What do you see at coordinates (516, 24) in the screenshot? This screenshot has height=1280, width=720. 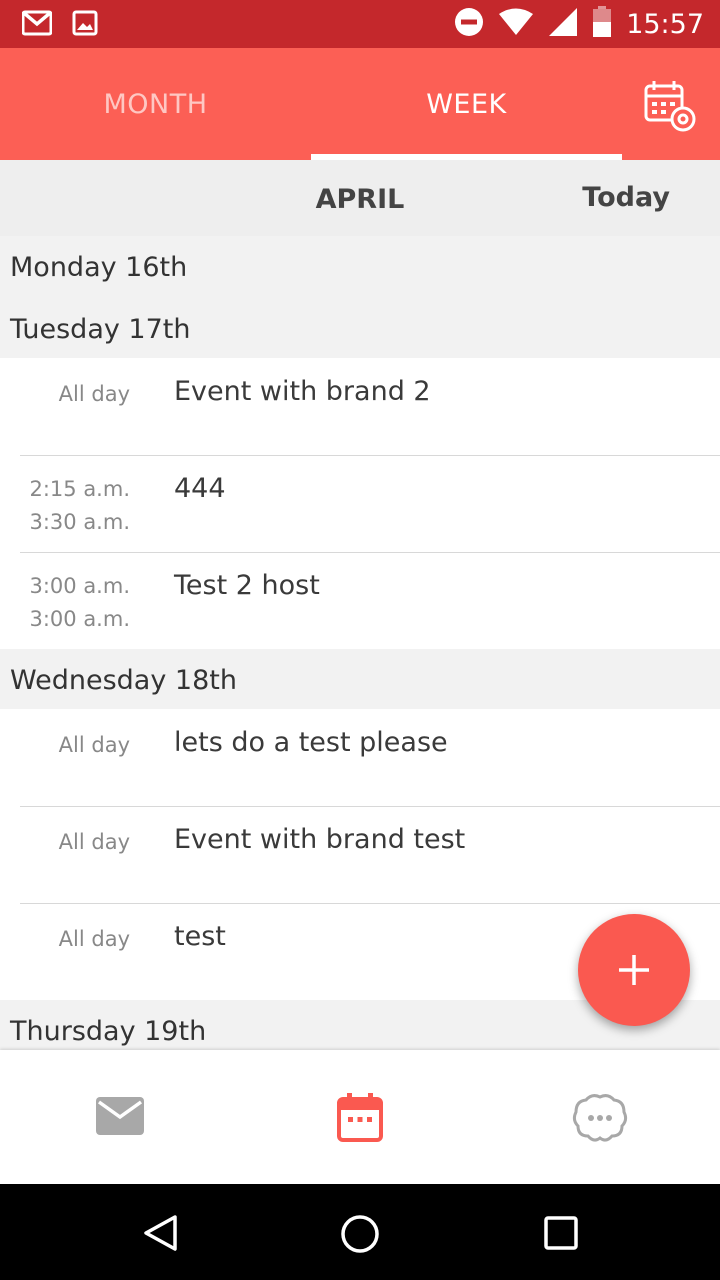 I see `wifi-icon` at bounding box center [516, 24].